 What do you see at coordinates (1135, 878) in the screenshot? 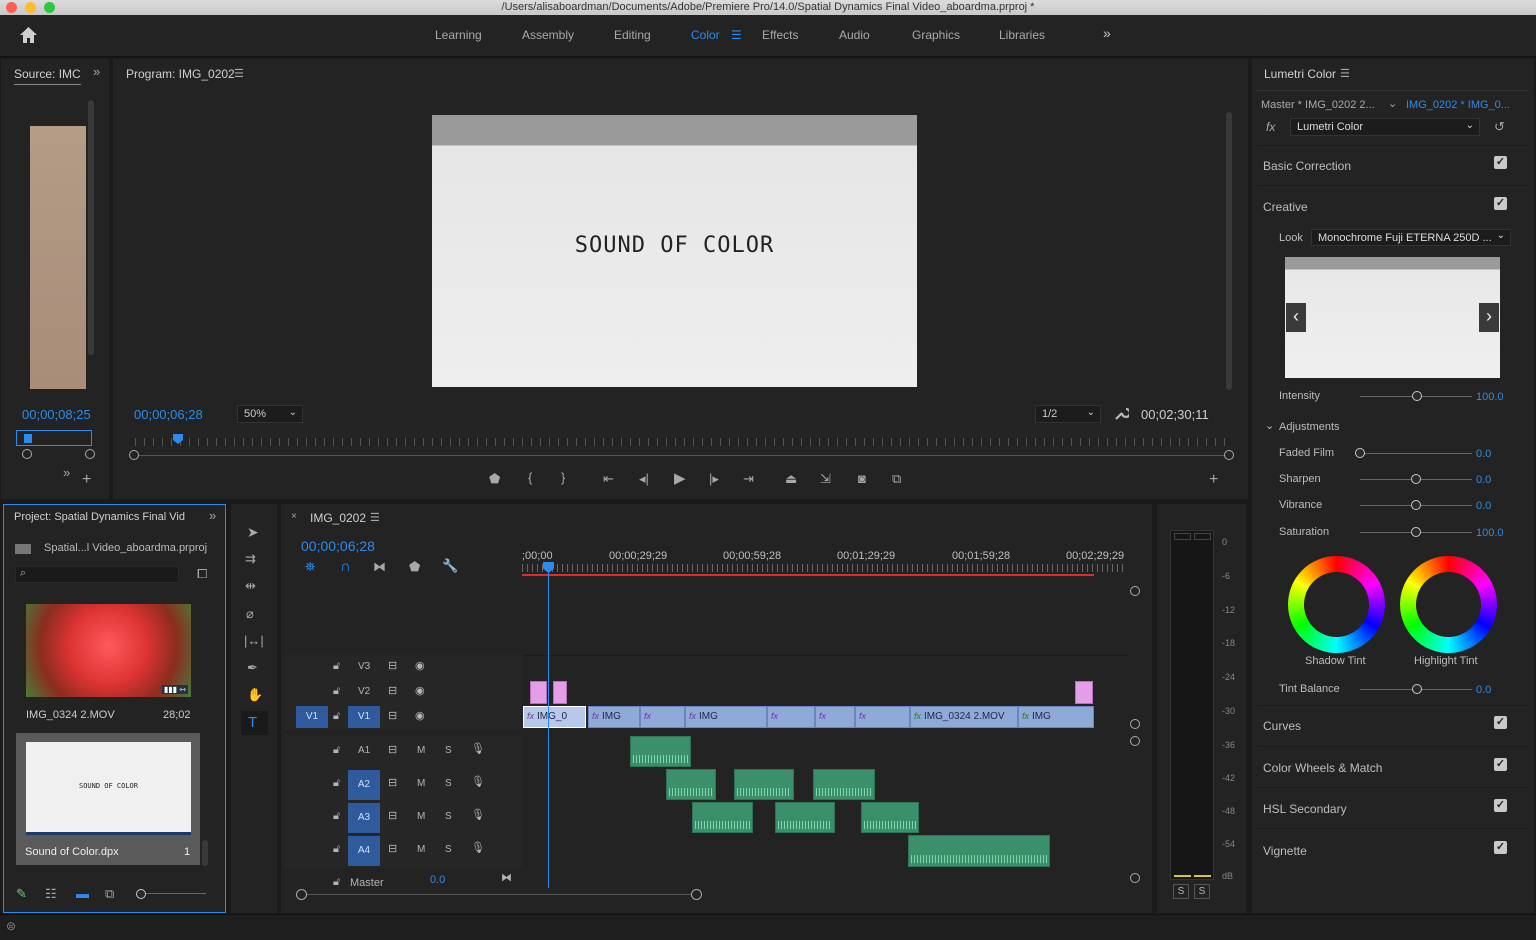
I see `audio-scroll-handle-bottom` at bounding box center [1135, 878].